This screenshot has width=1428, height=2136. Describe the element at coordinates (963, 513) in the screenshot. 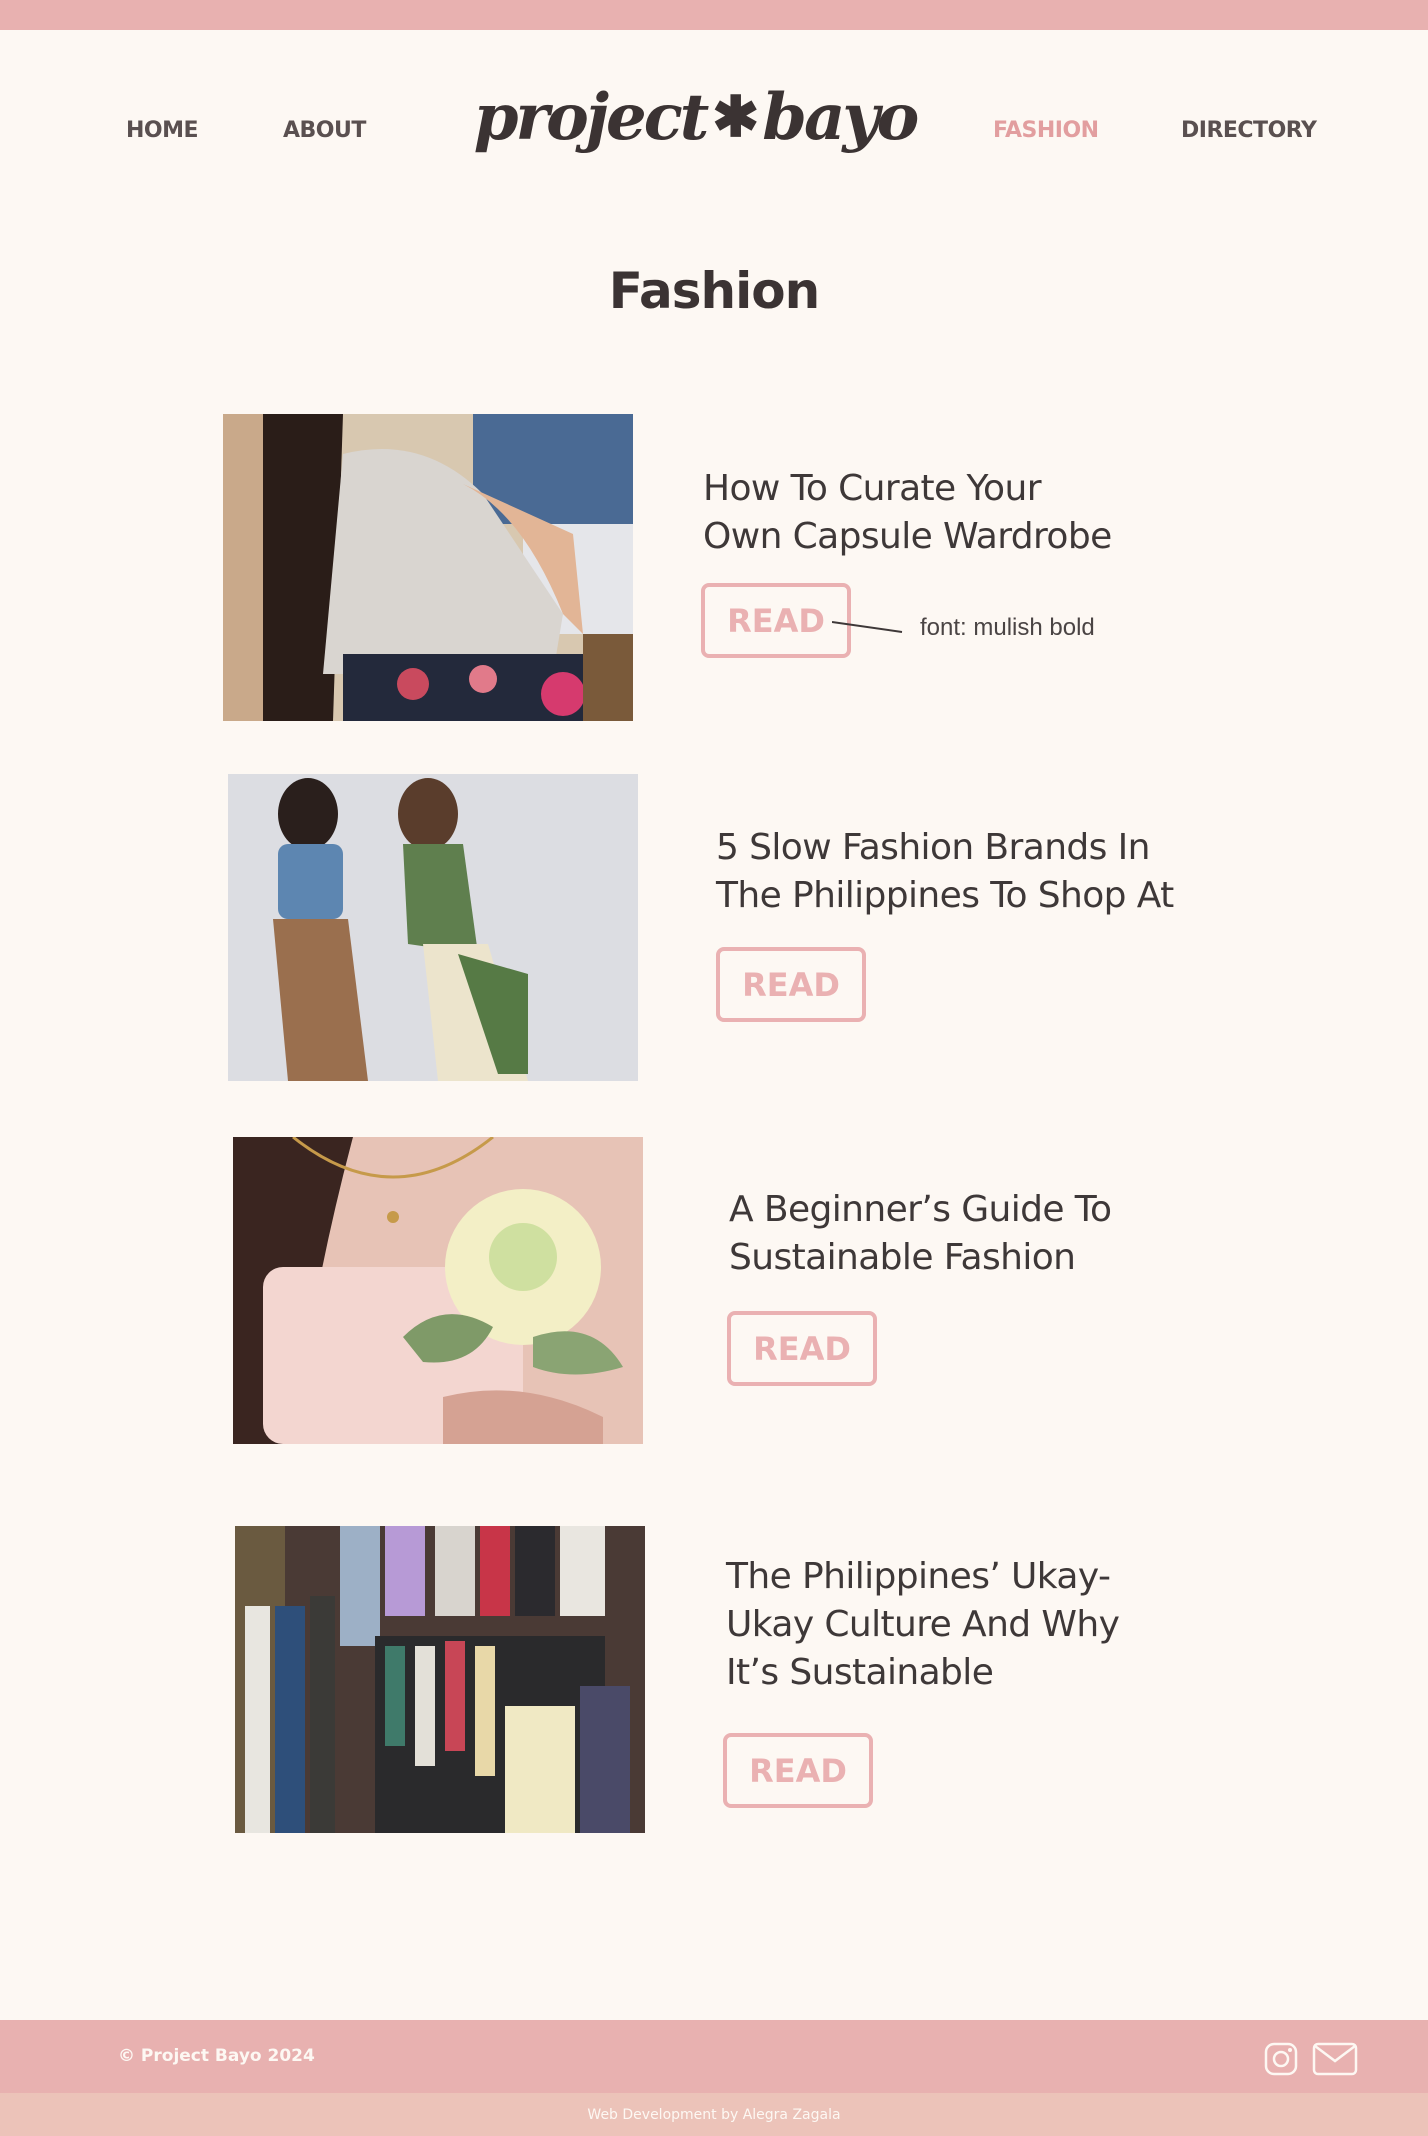

I see `article-1-title: How To Curate Your Own Capsule Wardrobe` at that location.